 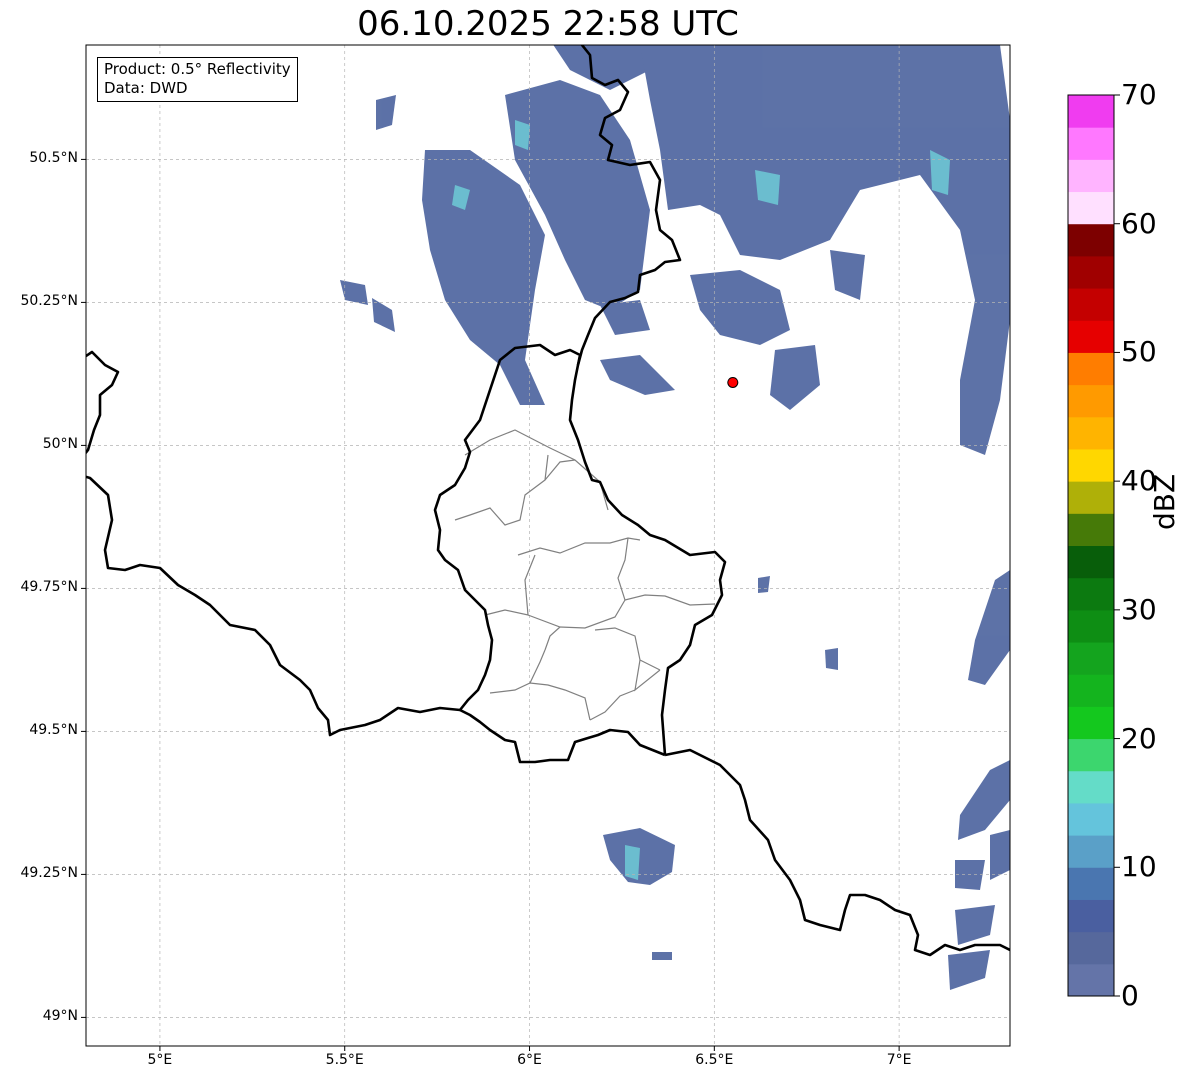 I want to click on colorbar-tick-label: 0, so click(x=1130, y=995).